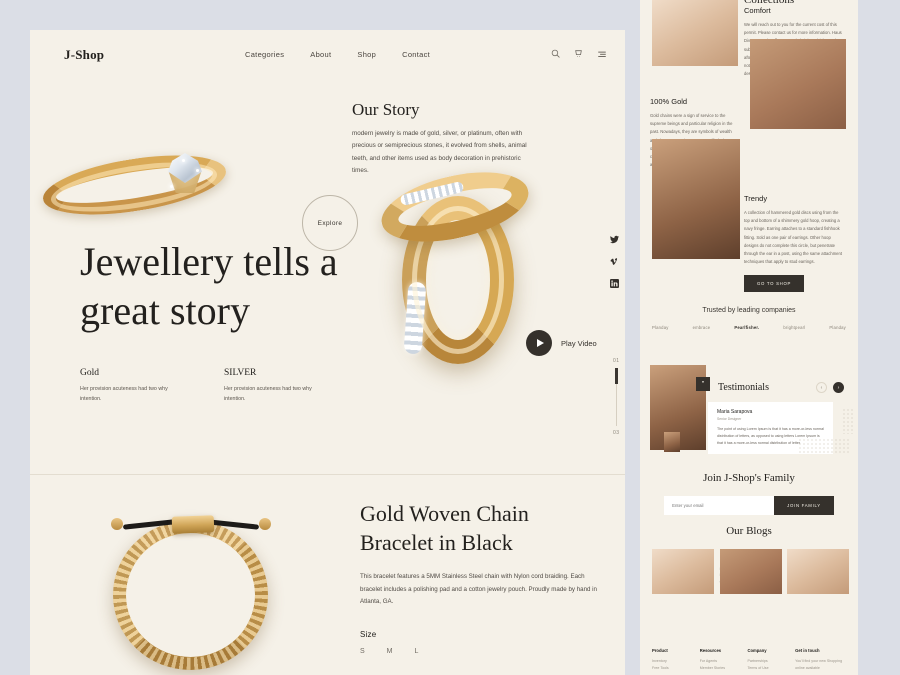 Image resolution: width=900 pixels, height=675 pixels. Describe the element at coordinates (756, 198) in the screenshot. I see `collection-trendy-title: Trendy` at that location.